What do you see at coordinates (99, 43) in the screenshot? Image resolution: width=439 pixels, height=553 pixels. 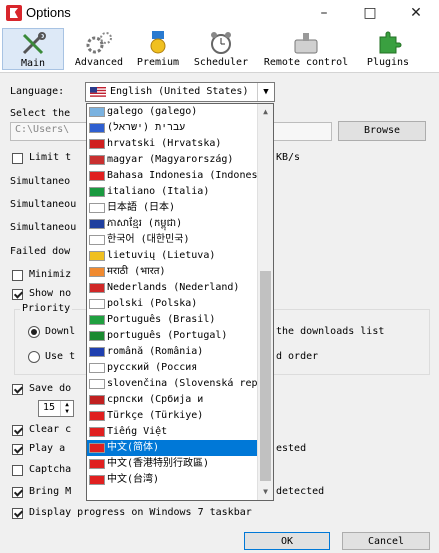 I see `gears-icon` at bounding box center [99, 43].